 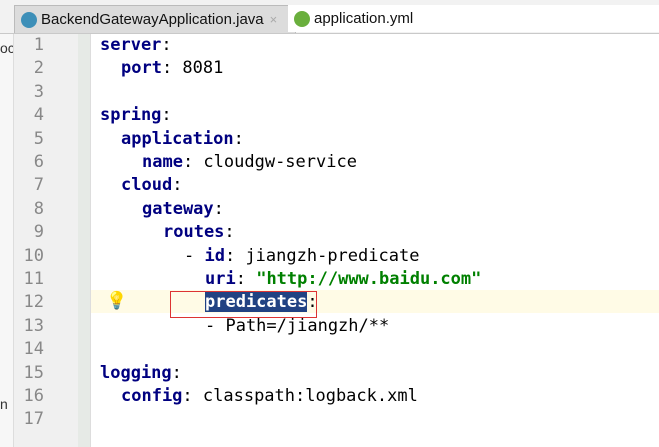 I want to click on fold-gutter, so click(x=84, y=240).